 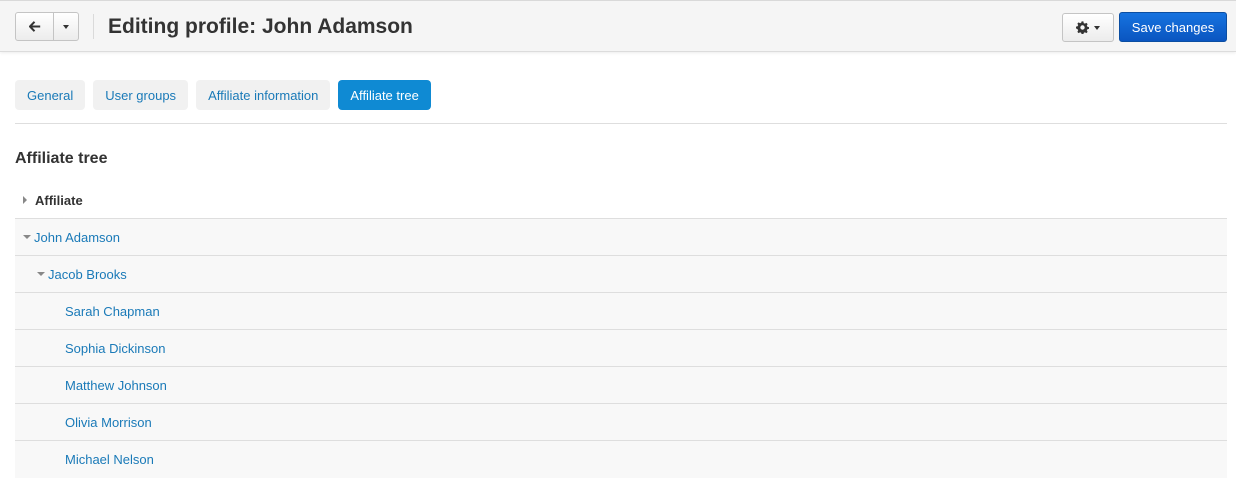 I want to click on tab-user-groups: User groups, so click(x=141, y=95).